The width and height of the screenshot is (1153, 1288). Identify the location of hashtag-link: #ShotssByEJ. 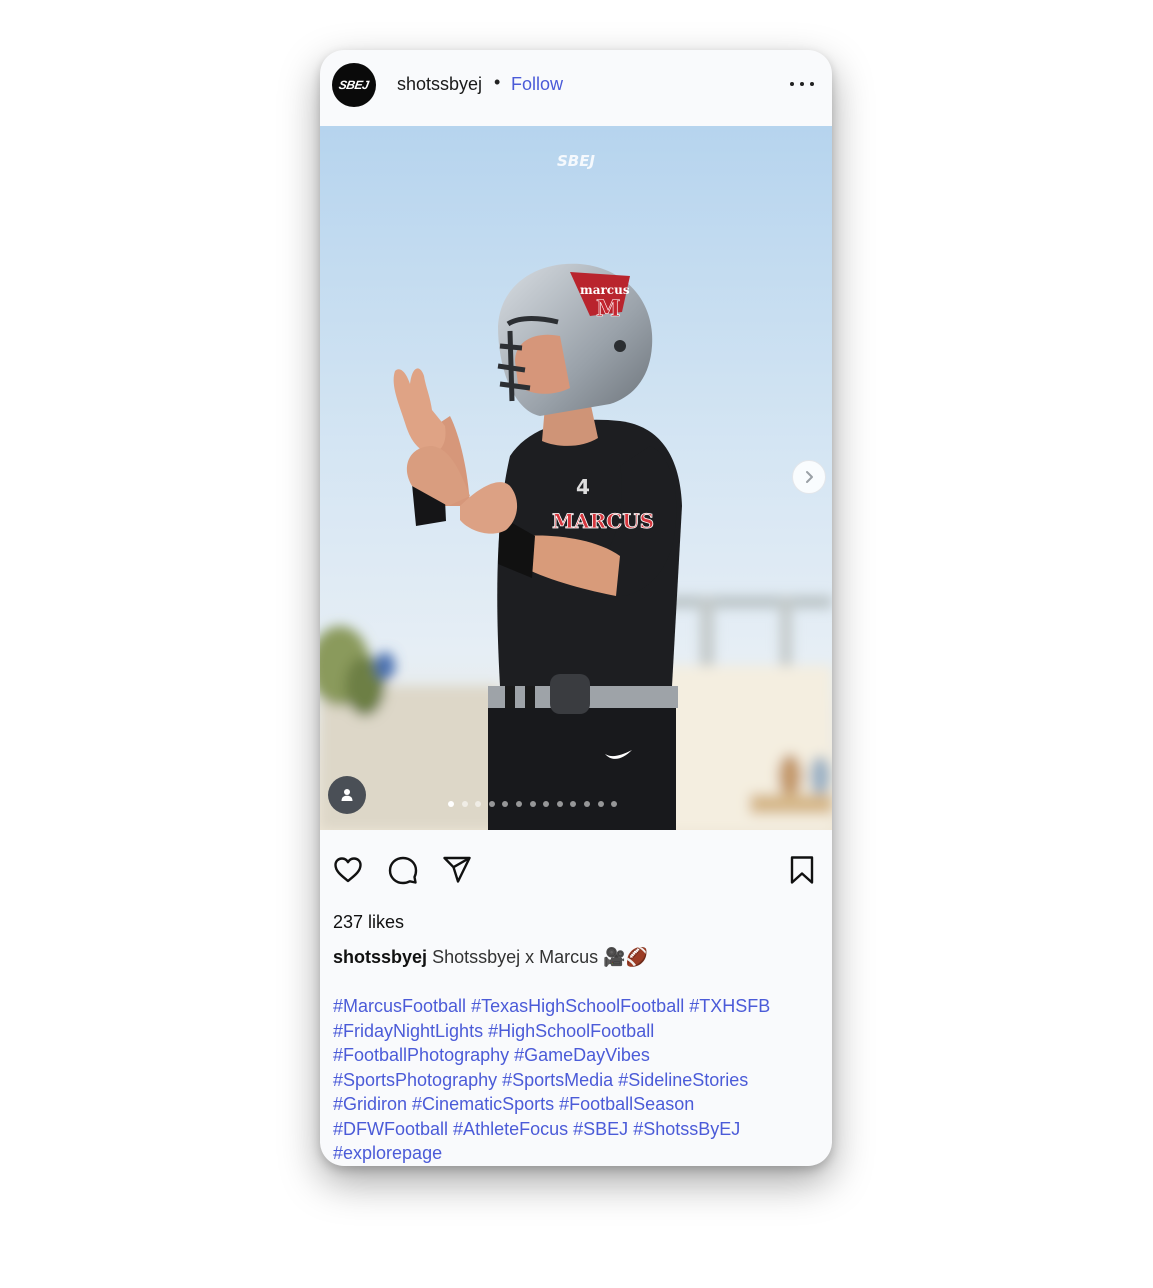
(686, 1129).